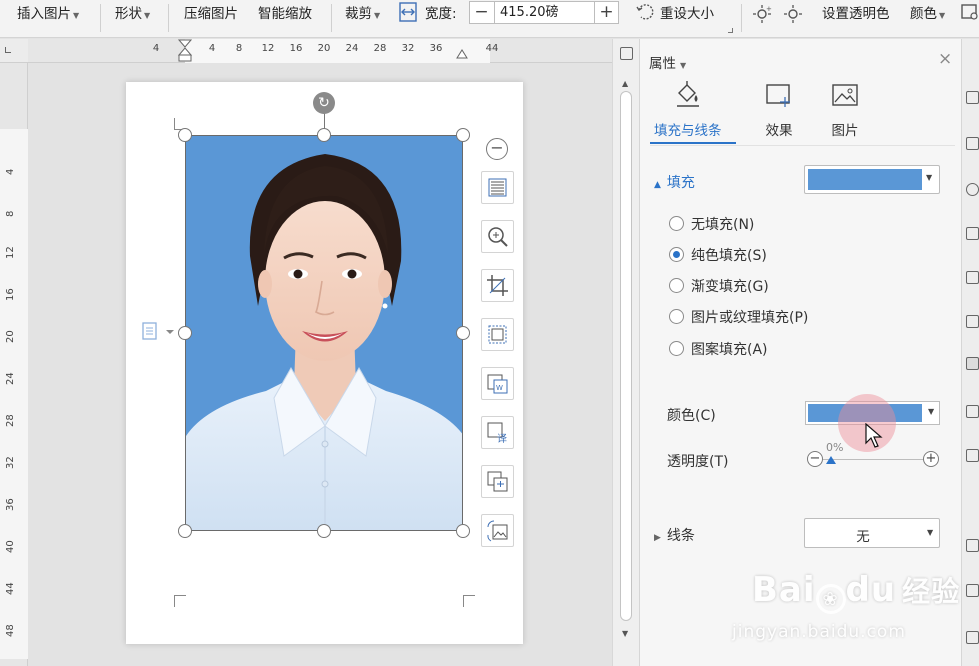 The image size is (979, 666). What do you see at coordinates (529, 12) in the screenshot?
I see `width-input: 415.20磅` at bounding box center [529, 12].